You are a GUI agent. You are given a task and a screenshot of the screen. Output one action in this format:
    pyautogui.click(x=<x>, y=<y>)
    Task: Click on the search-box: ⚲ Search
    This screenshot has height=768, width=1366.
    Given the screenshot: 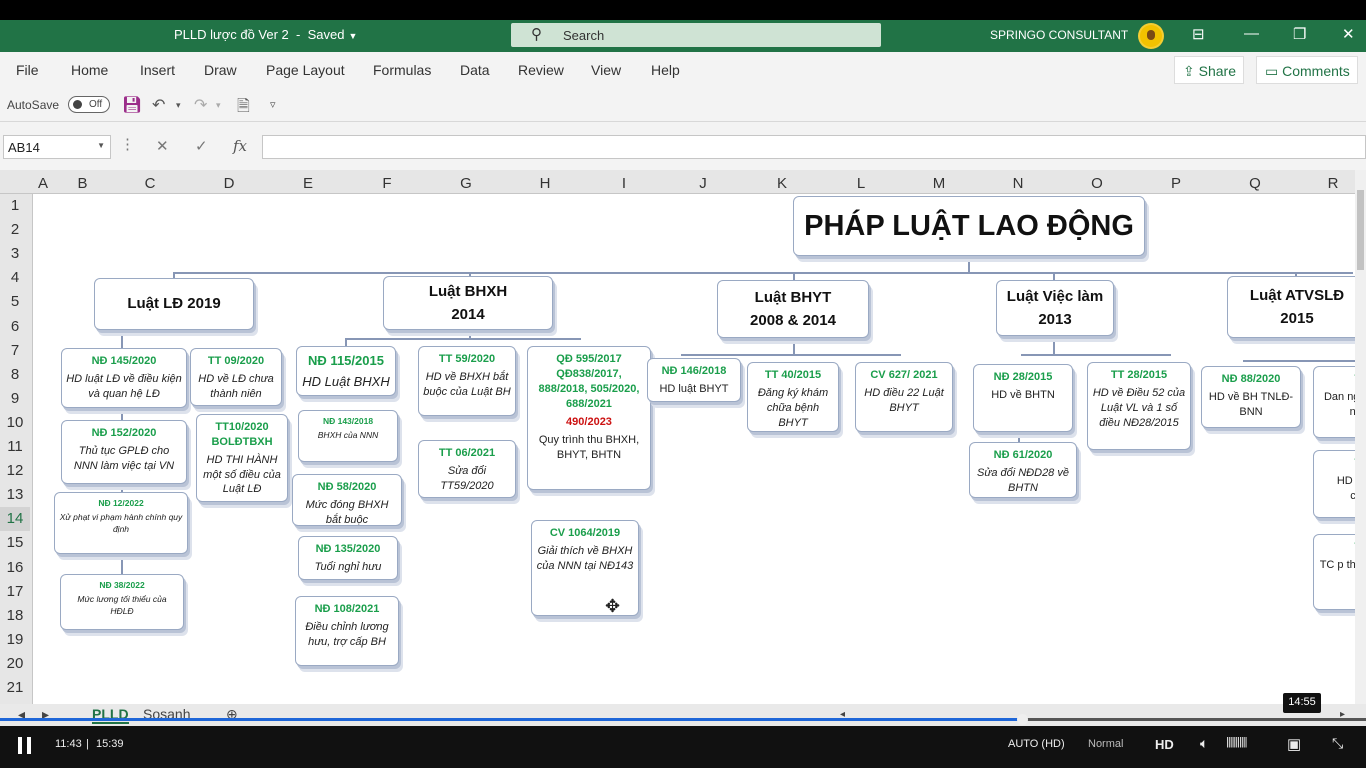 What is the action you would take?
    pyautogui.click(x=696, y=35)
    